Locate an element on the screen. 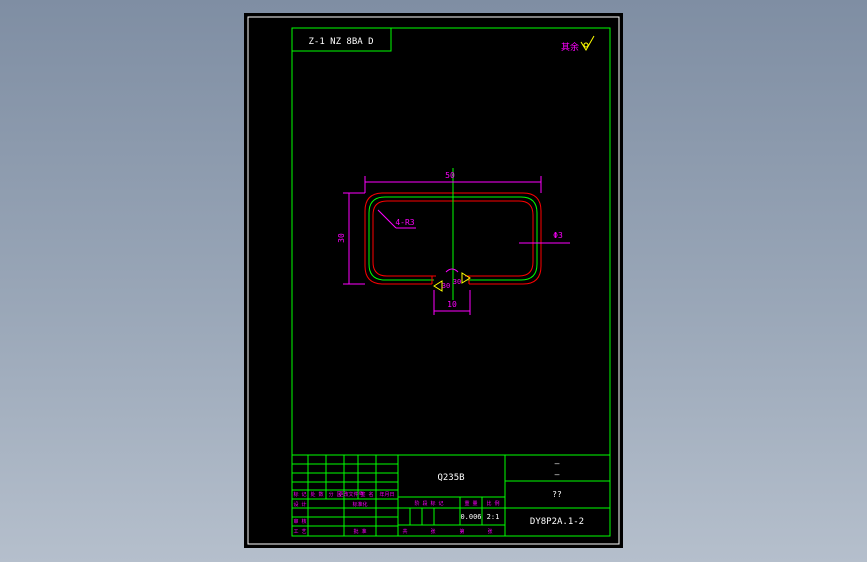 Image resolution: width=867 pixels, height=562 pixels. footer-label: 共 is located at coordinates (404, 531).